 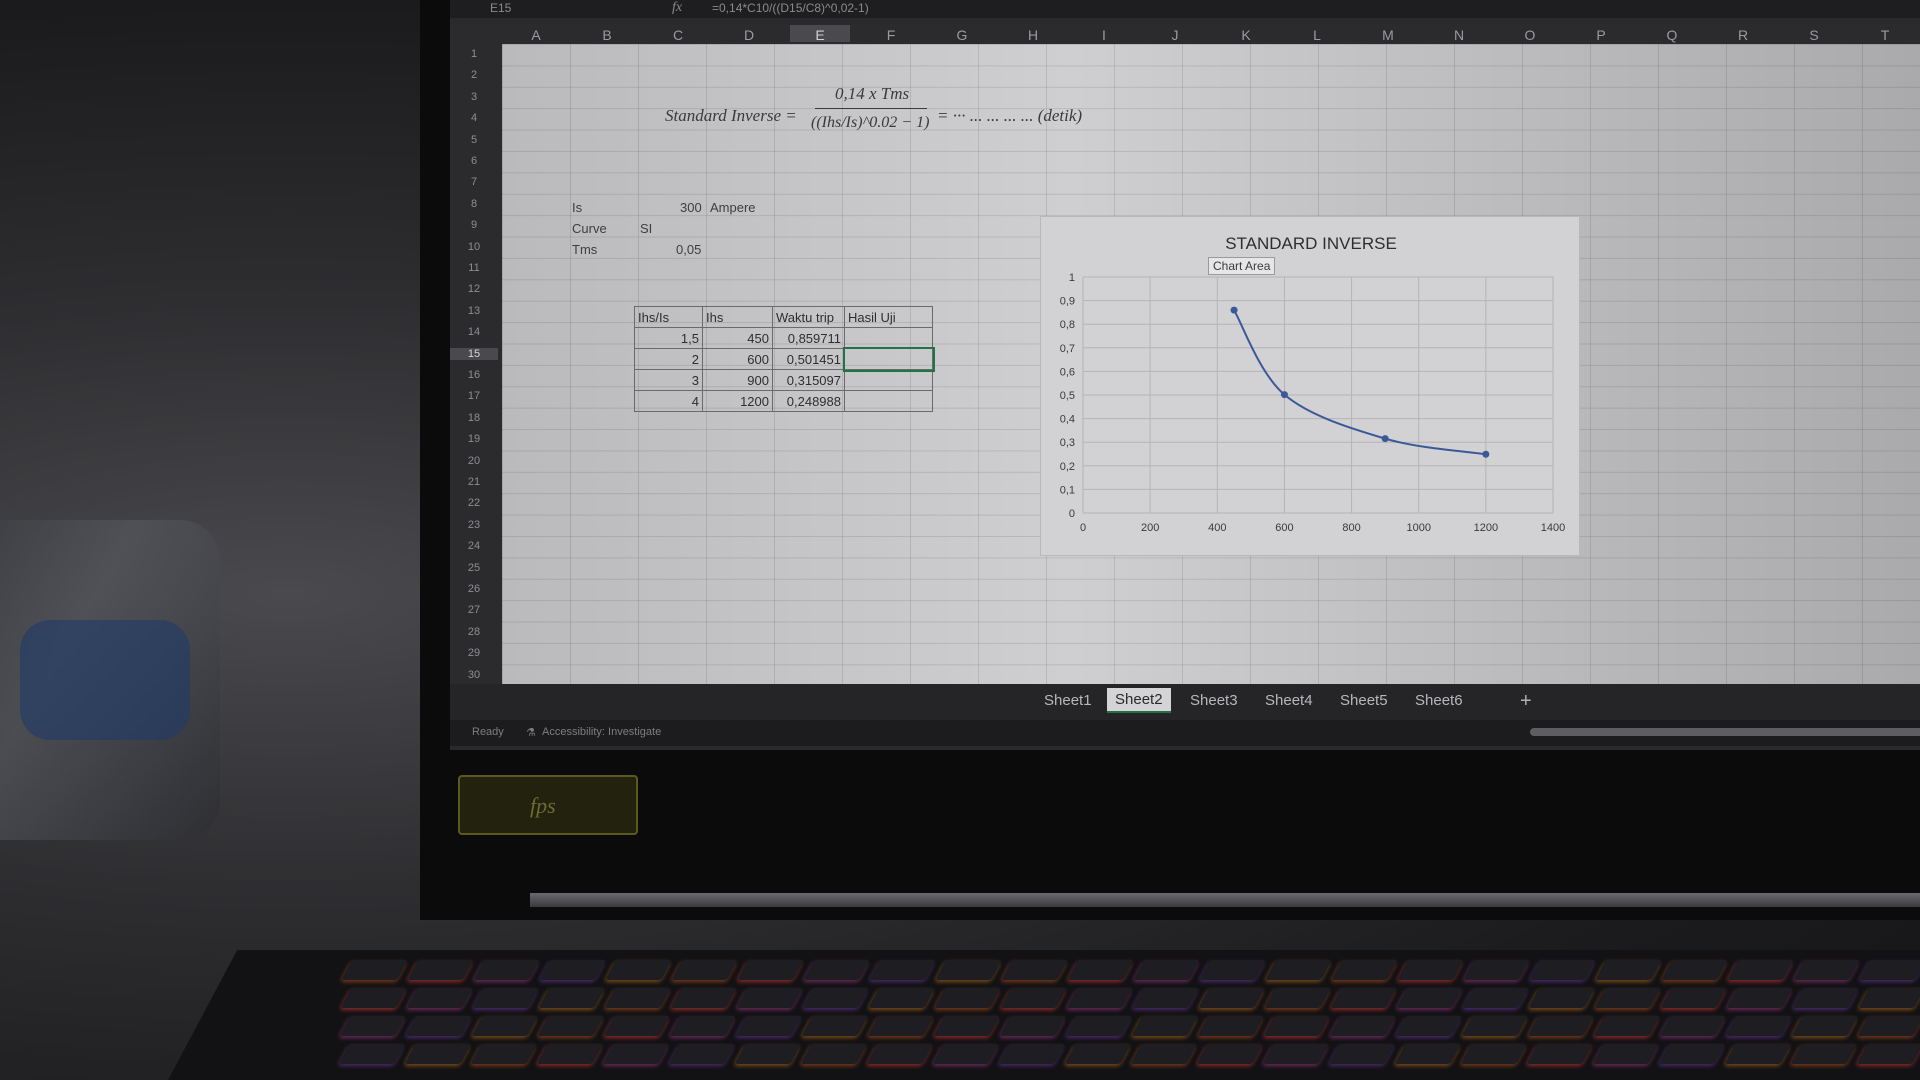 I want to click on row-header-19: 19, so click(x=474, y=439).